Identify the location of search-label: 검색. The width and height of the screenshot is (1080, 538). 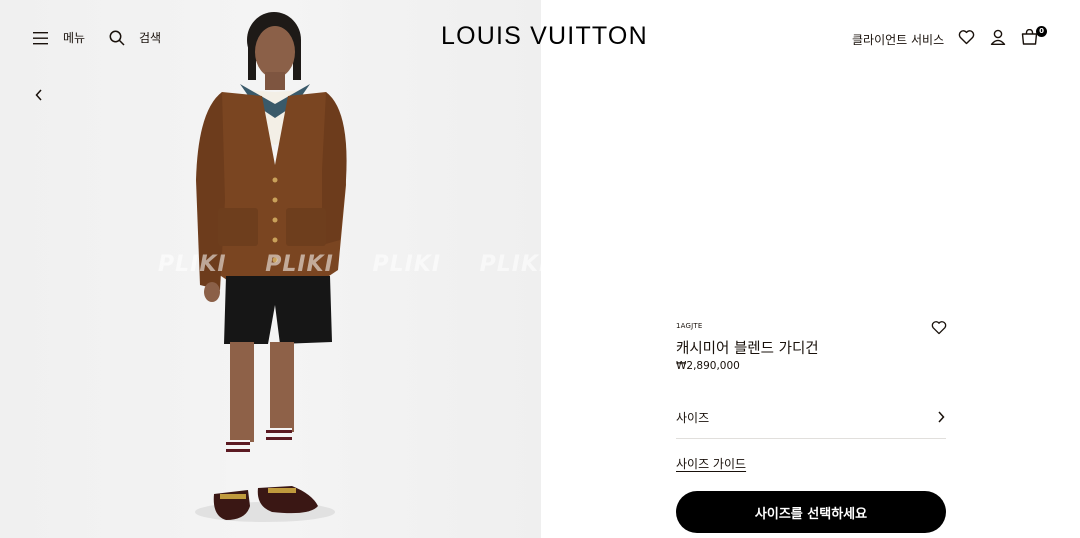
(150, 38).